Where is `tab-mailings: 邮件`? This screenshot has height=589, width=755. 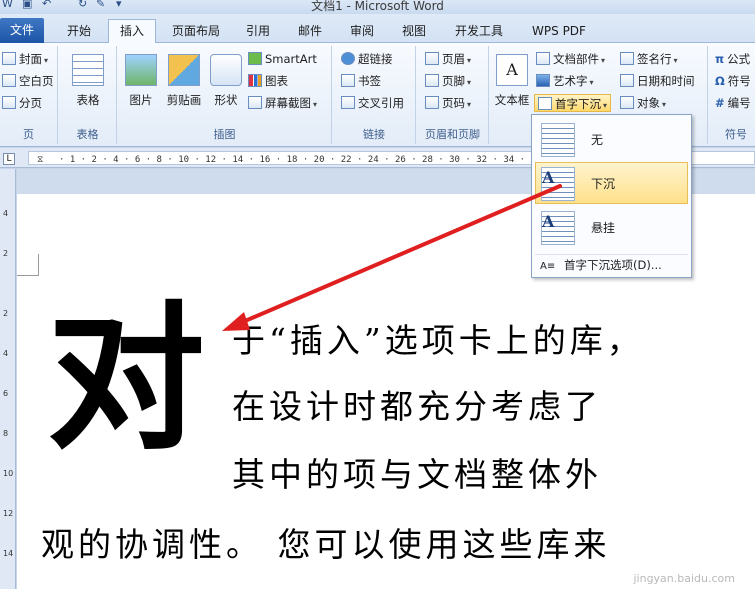
tab-mailings: 邮件 is located at coordinates (310, 31).